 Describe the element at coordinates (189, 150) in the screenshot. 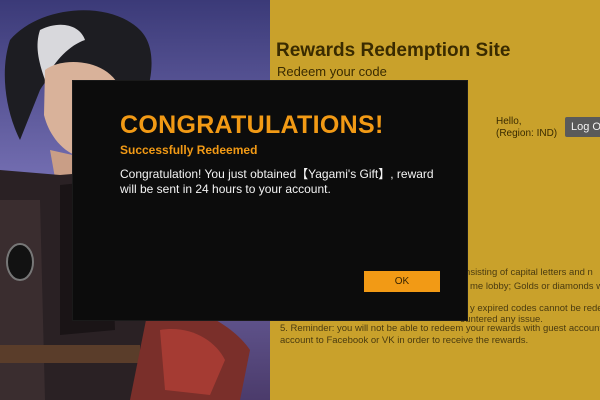

I see `modal-subheading: Successfully Redeemed` at that location.